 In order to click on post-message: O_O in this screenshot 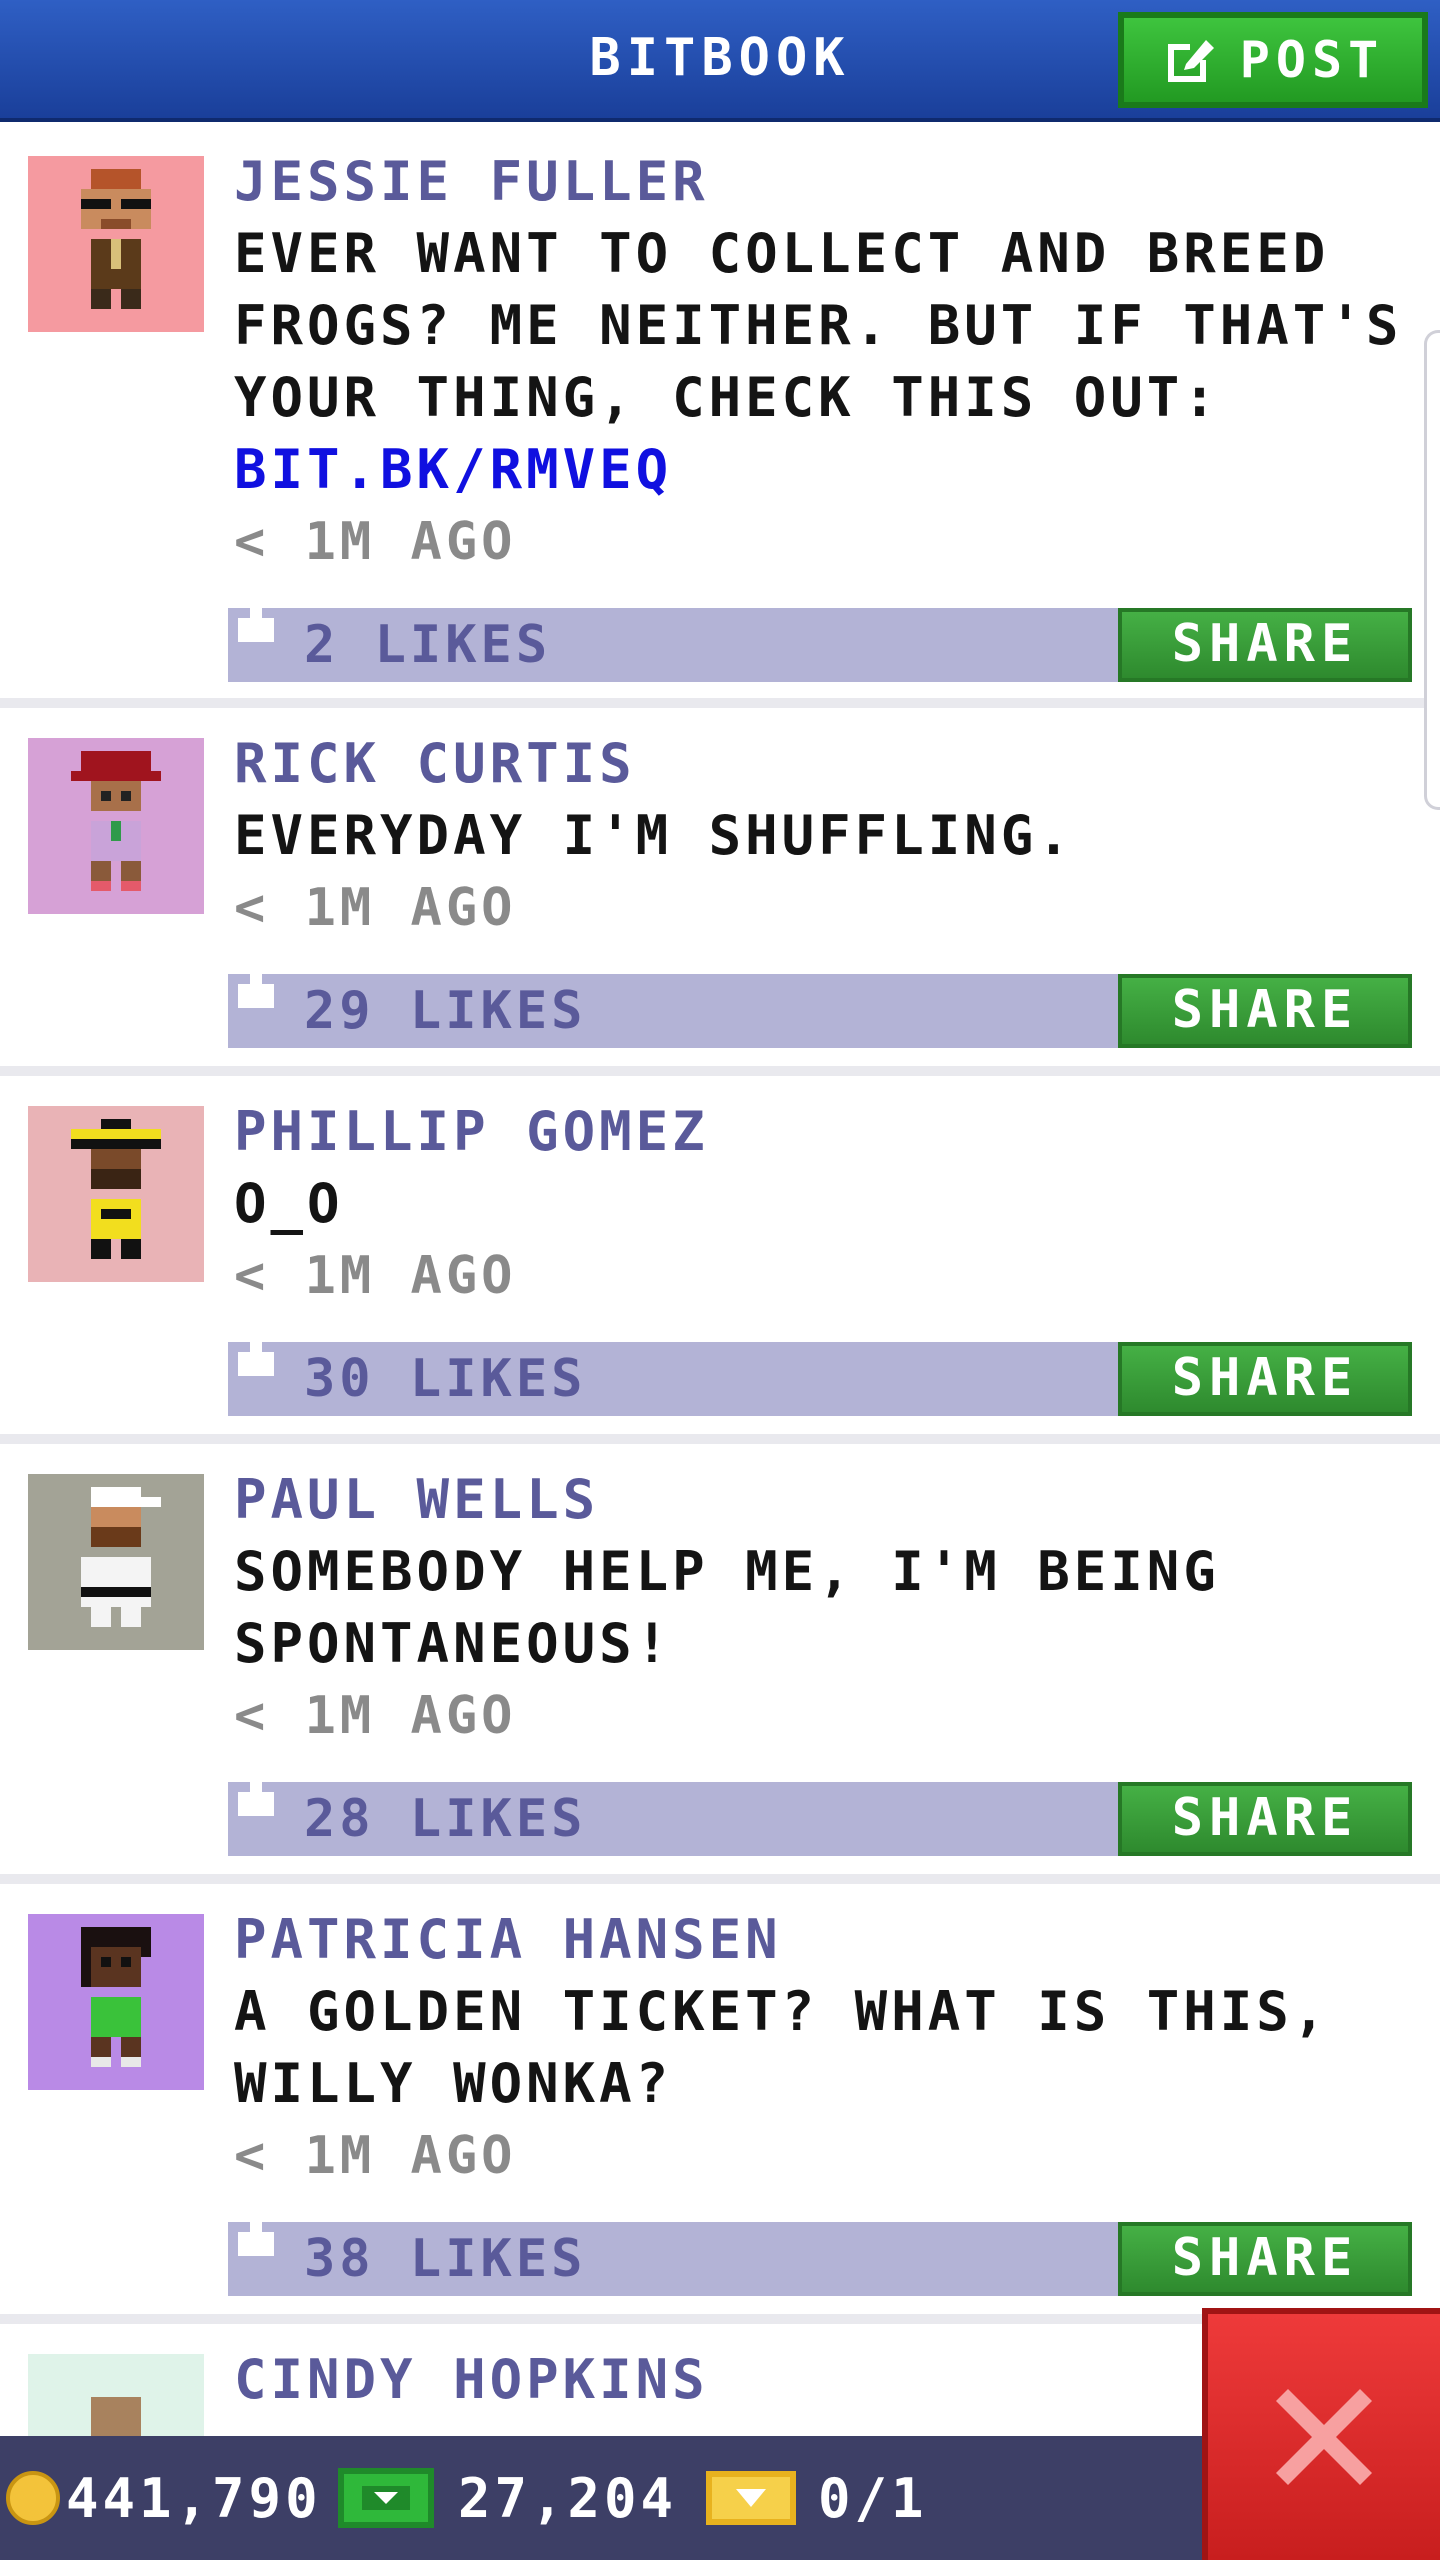, I will do `click(289, 1203)`.